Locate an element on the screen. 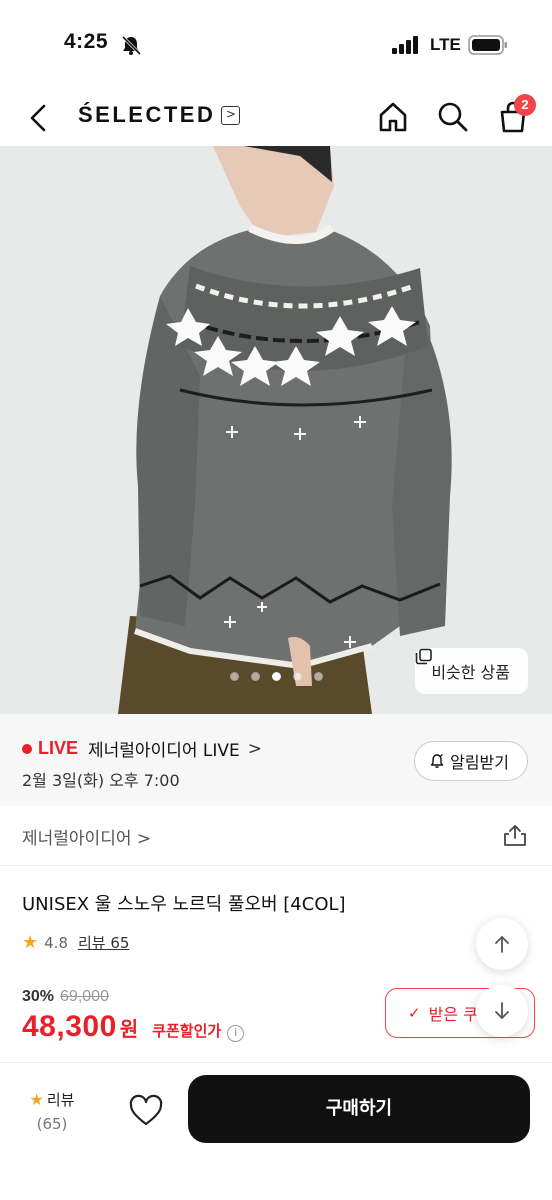  scroll-down-button is located at coordinates (502, 1011).